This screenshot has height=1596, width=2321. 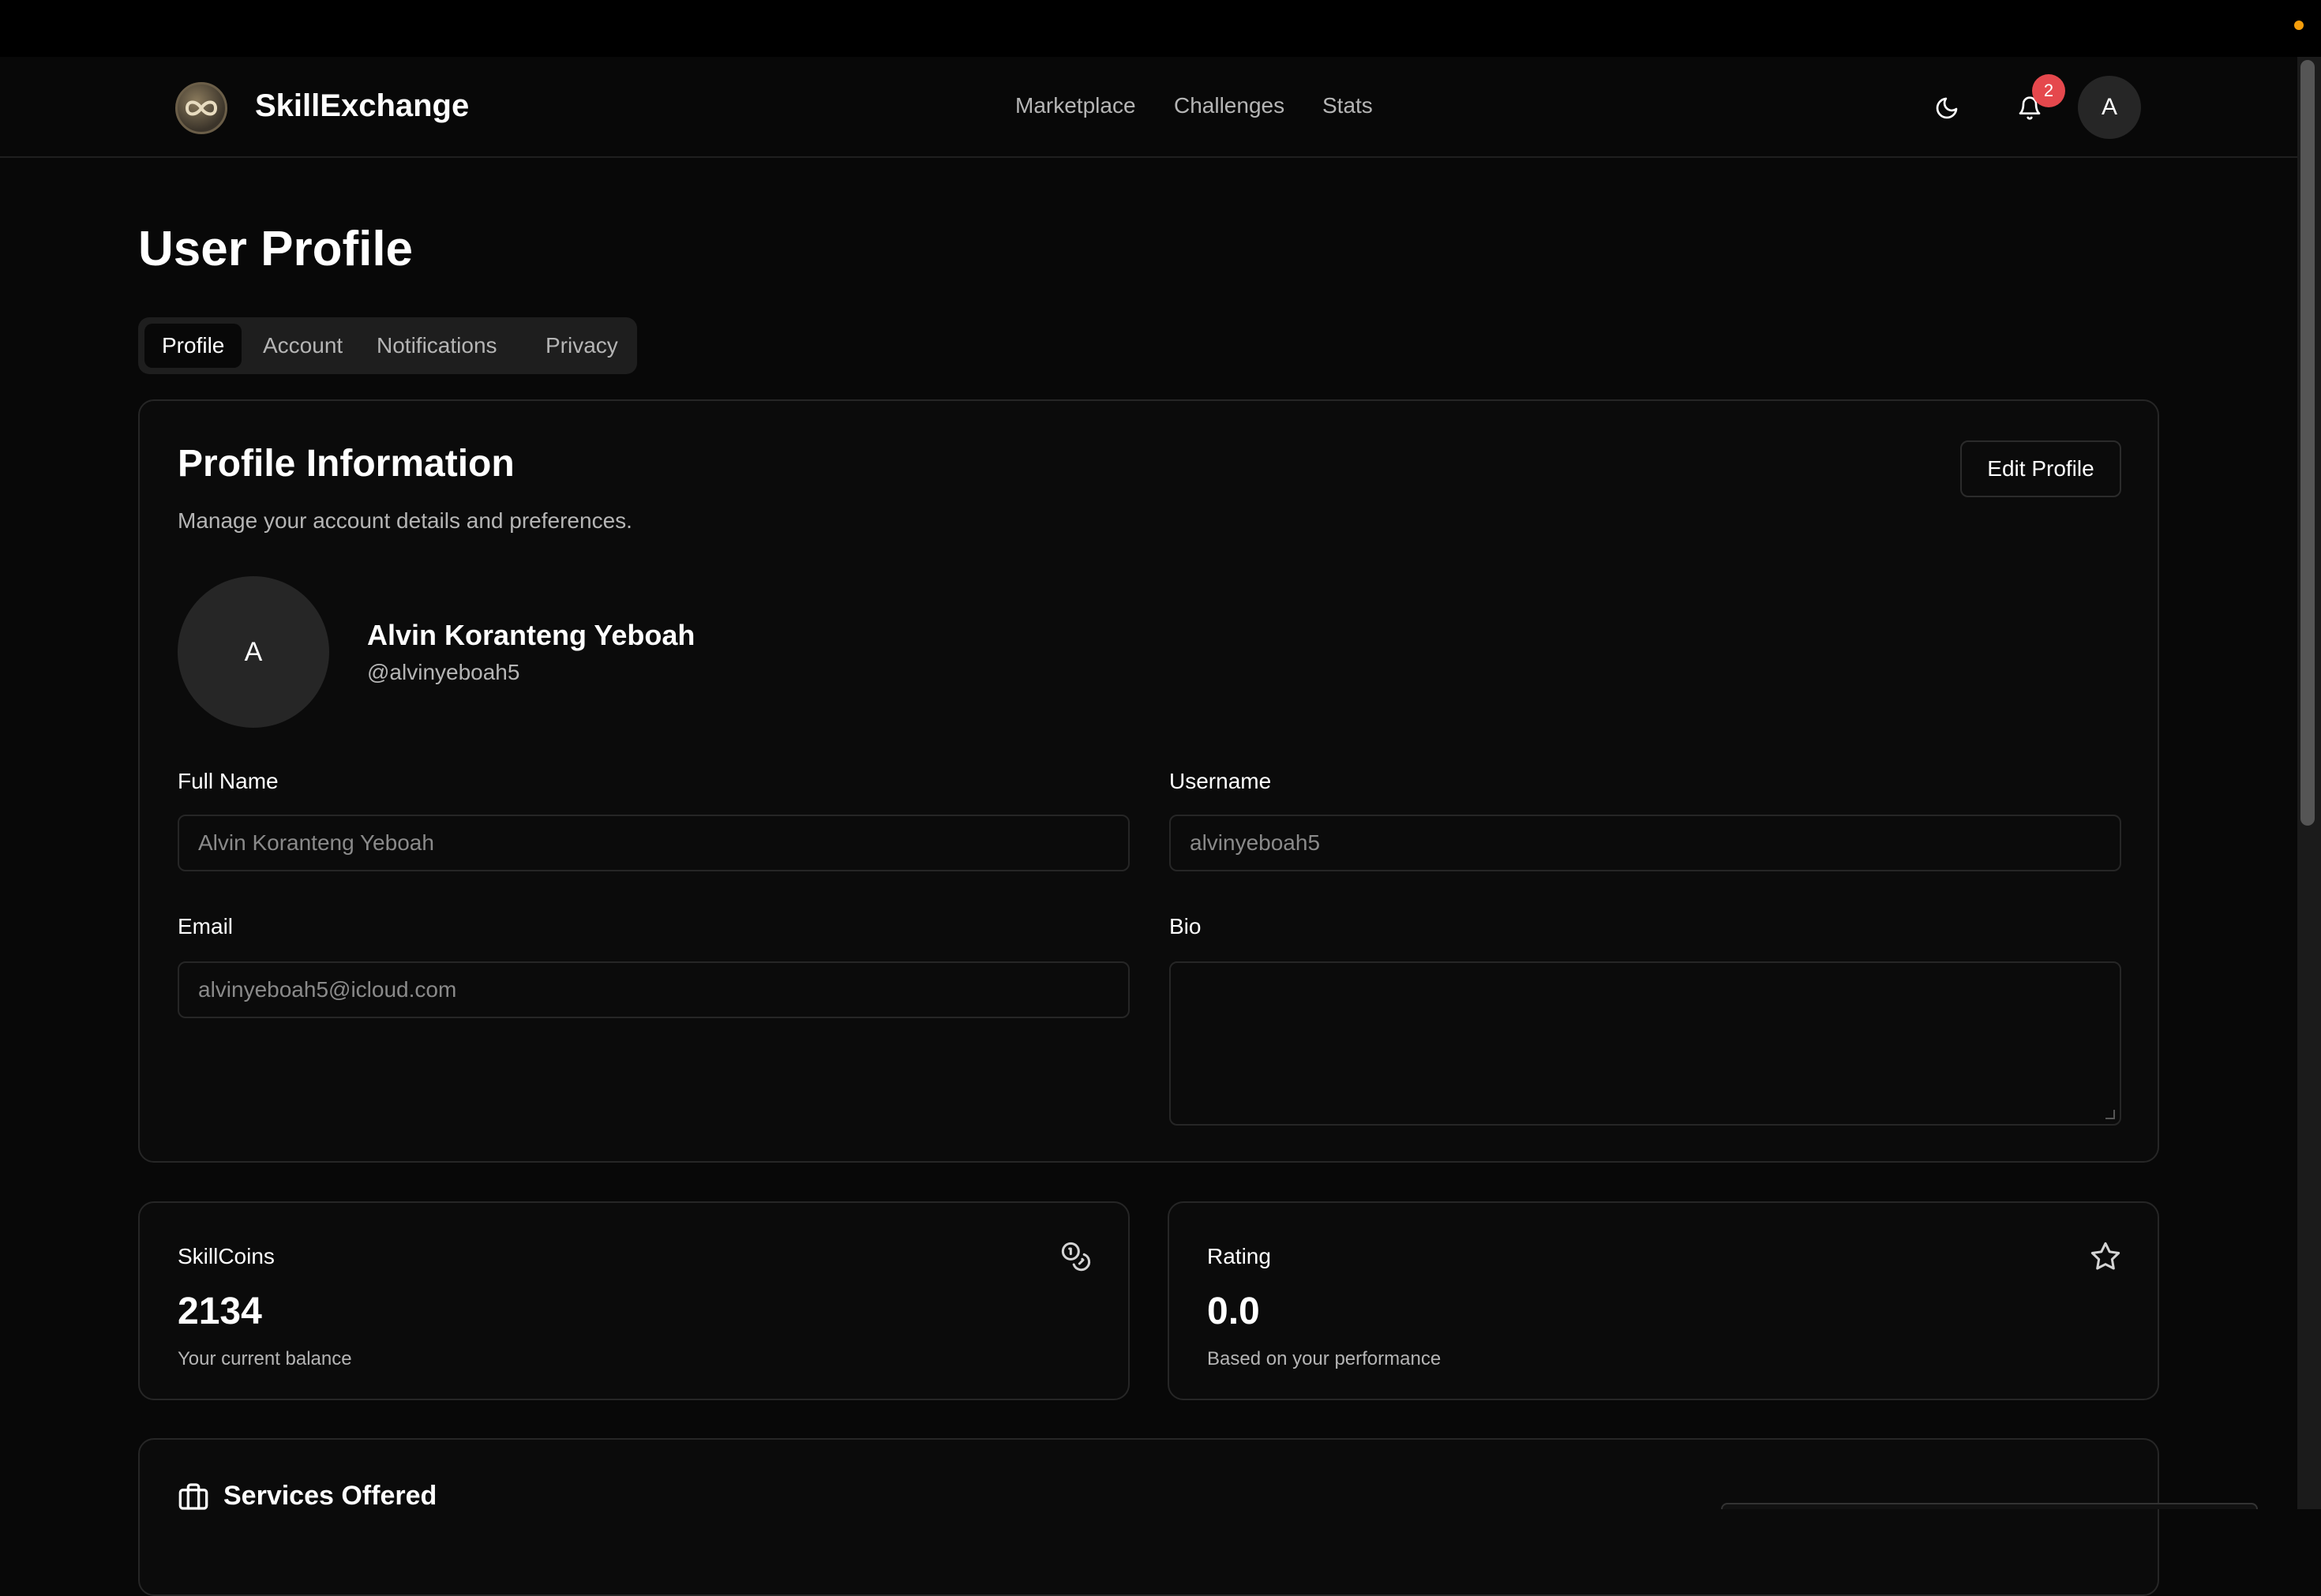 I want to click on moon-icon, so click(x=1947, y=108).